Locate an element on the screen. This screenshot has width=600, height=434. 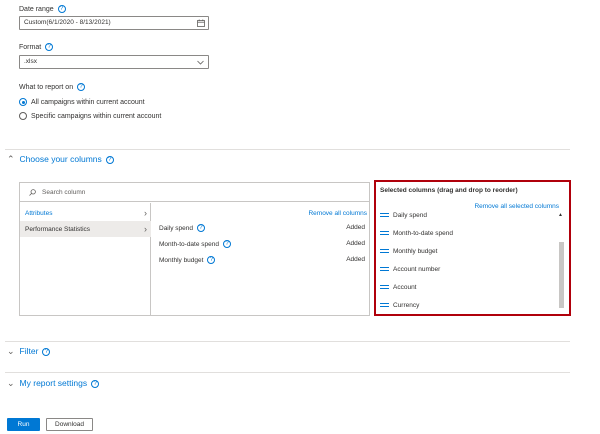
search-icon is located at coordinates (32, 192).